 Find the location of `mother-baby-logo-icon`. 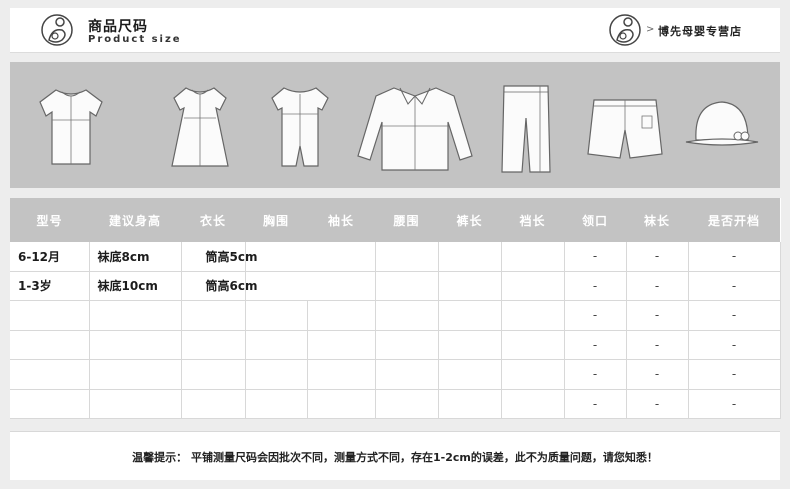

mother-baby-logo-icon is located at coordinates (57, 30).